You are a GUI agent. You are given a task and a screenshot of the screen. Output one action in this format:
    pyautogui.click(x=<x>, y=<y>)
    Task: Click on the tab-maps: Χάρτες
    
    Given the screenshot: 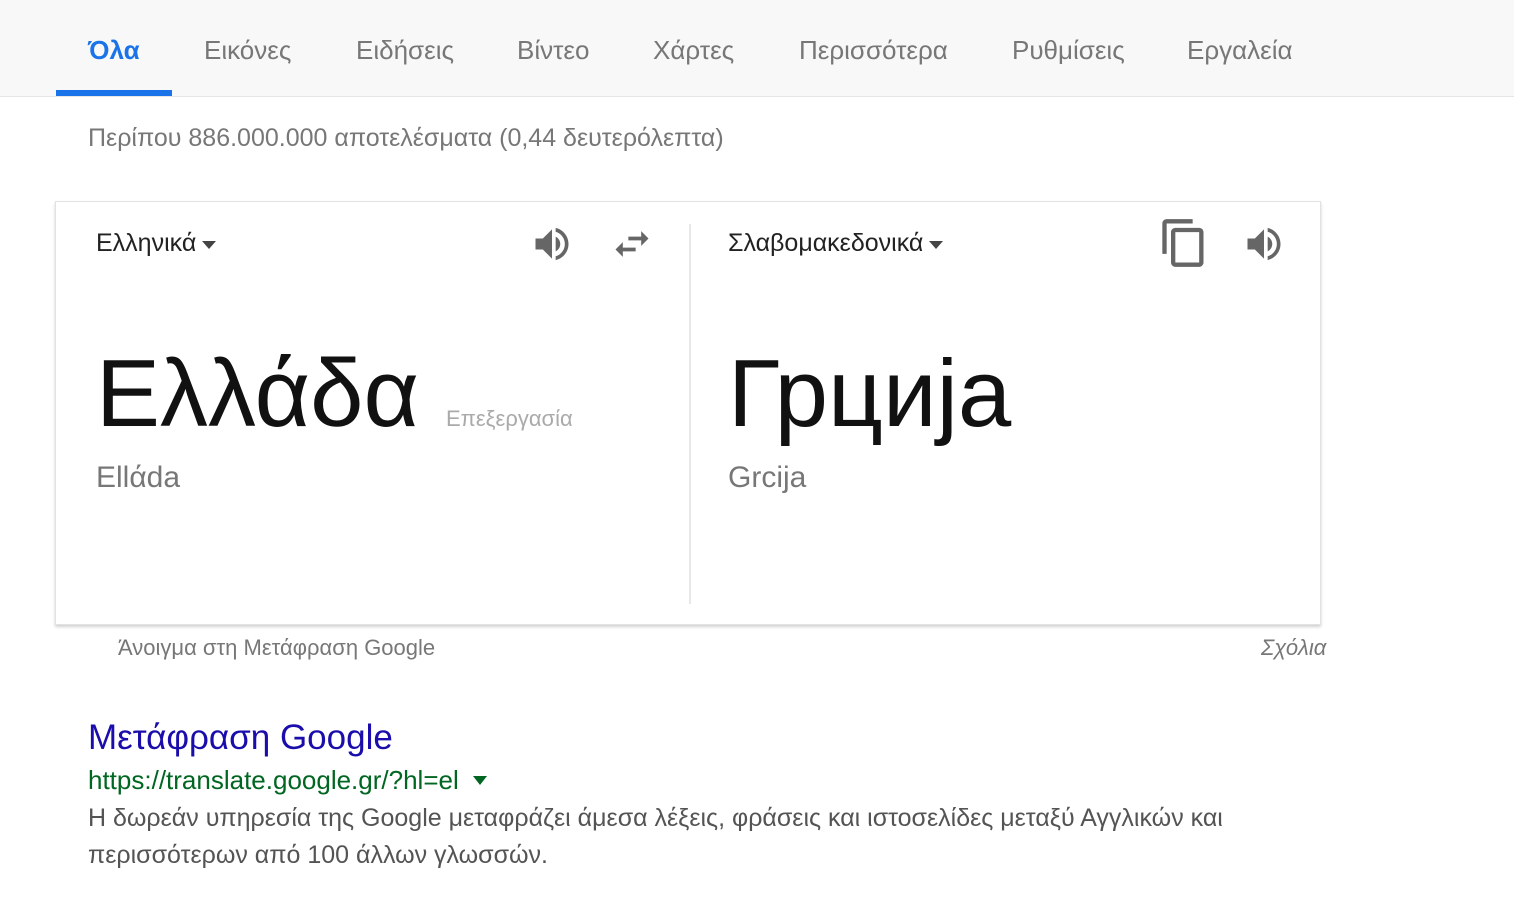 What is the action you would take?
    pyautogui.click(x=693, y=50)
    